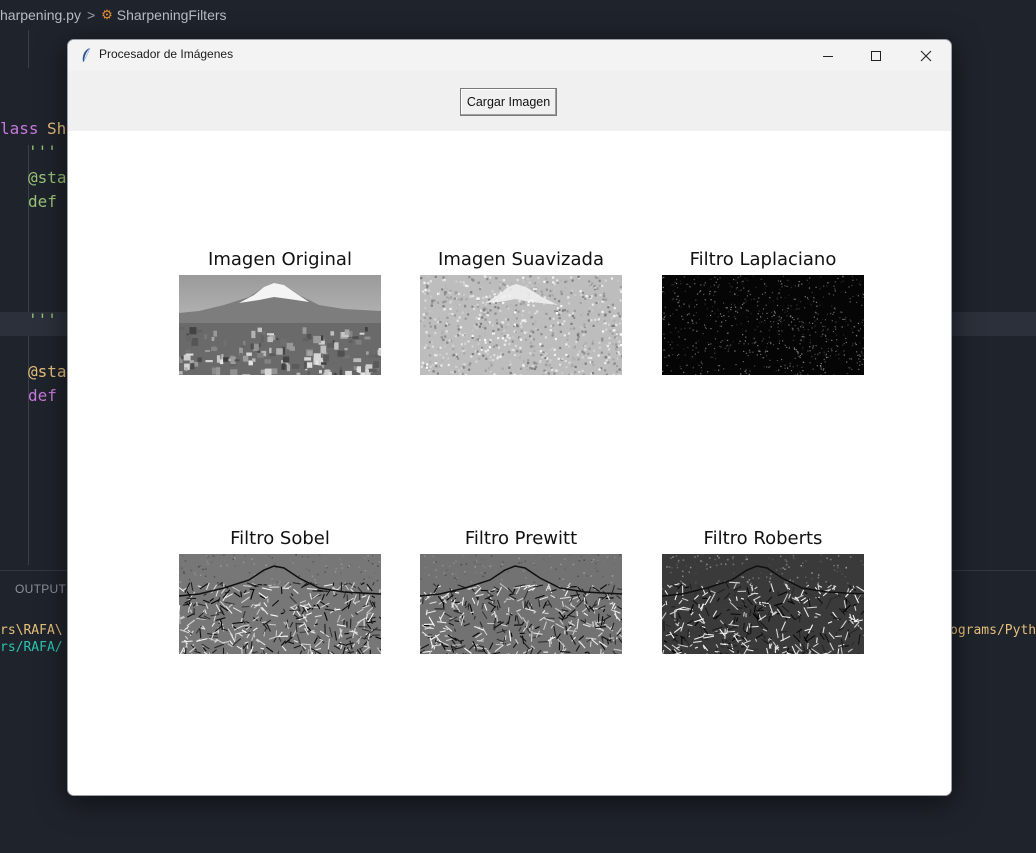 This screenshot has height=853, width=1036. I want to click on code-class-name: Sh, so click(56, 128).